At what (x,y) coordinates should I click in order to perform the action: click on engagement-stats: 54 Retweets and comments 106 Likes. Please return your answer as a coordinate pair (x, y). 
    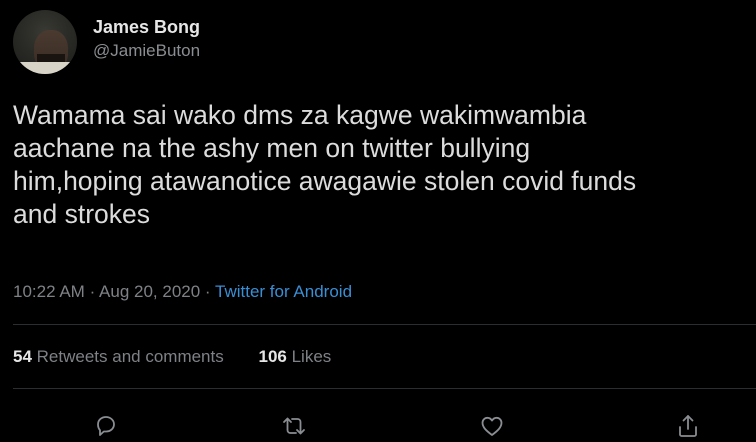
    Looking at the image, I should click on (172, 357).